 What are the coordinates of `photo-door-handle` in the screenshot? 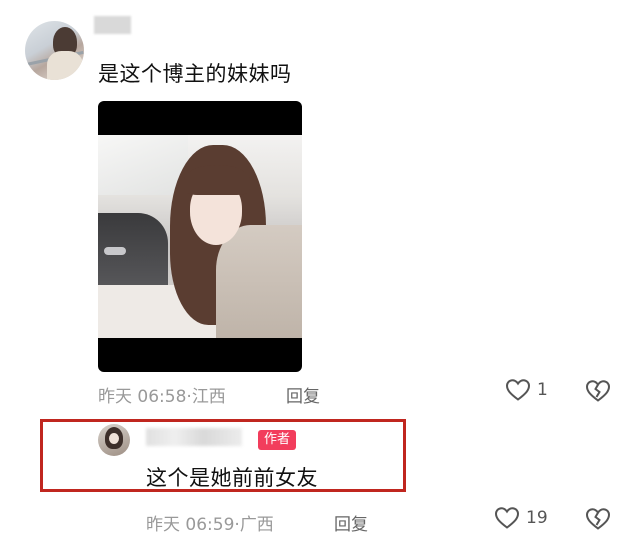 It's located at (115, 251).